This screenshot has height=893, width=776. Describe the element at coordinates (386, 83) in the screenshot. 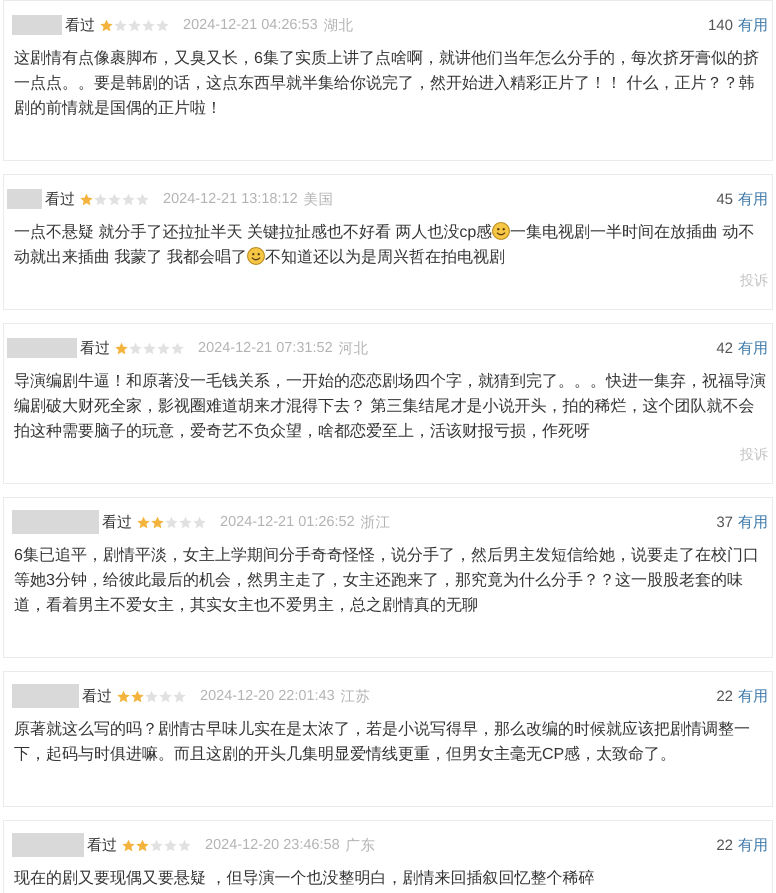

I see `review-text: 这剧情有点像裹脚布，又臭又长，6集了实质上讲了点啥啊，就讲他们当年怎么分手的，每次挤牙膏似的挤一点点。。要是韩剧的话，这点东西早就半集给你说完了，然开始进入精彩正片了！！ 什么，正片？？韩剧的前情就是国偶的正片啦！` at that location.